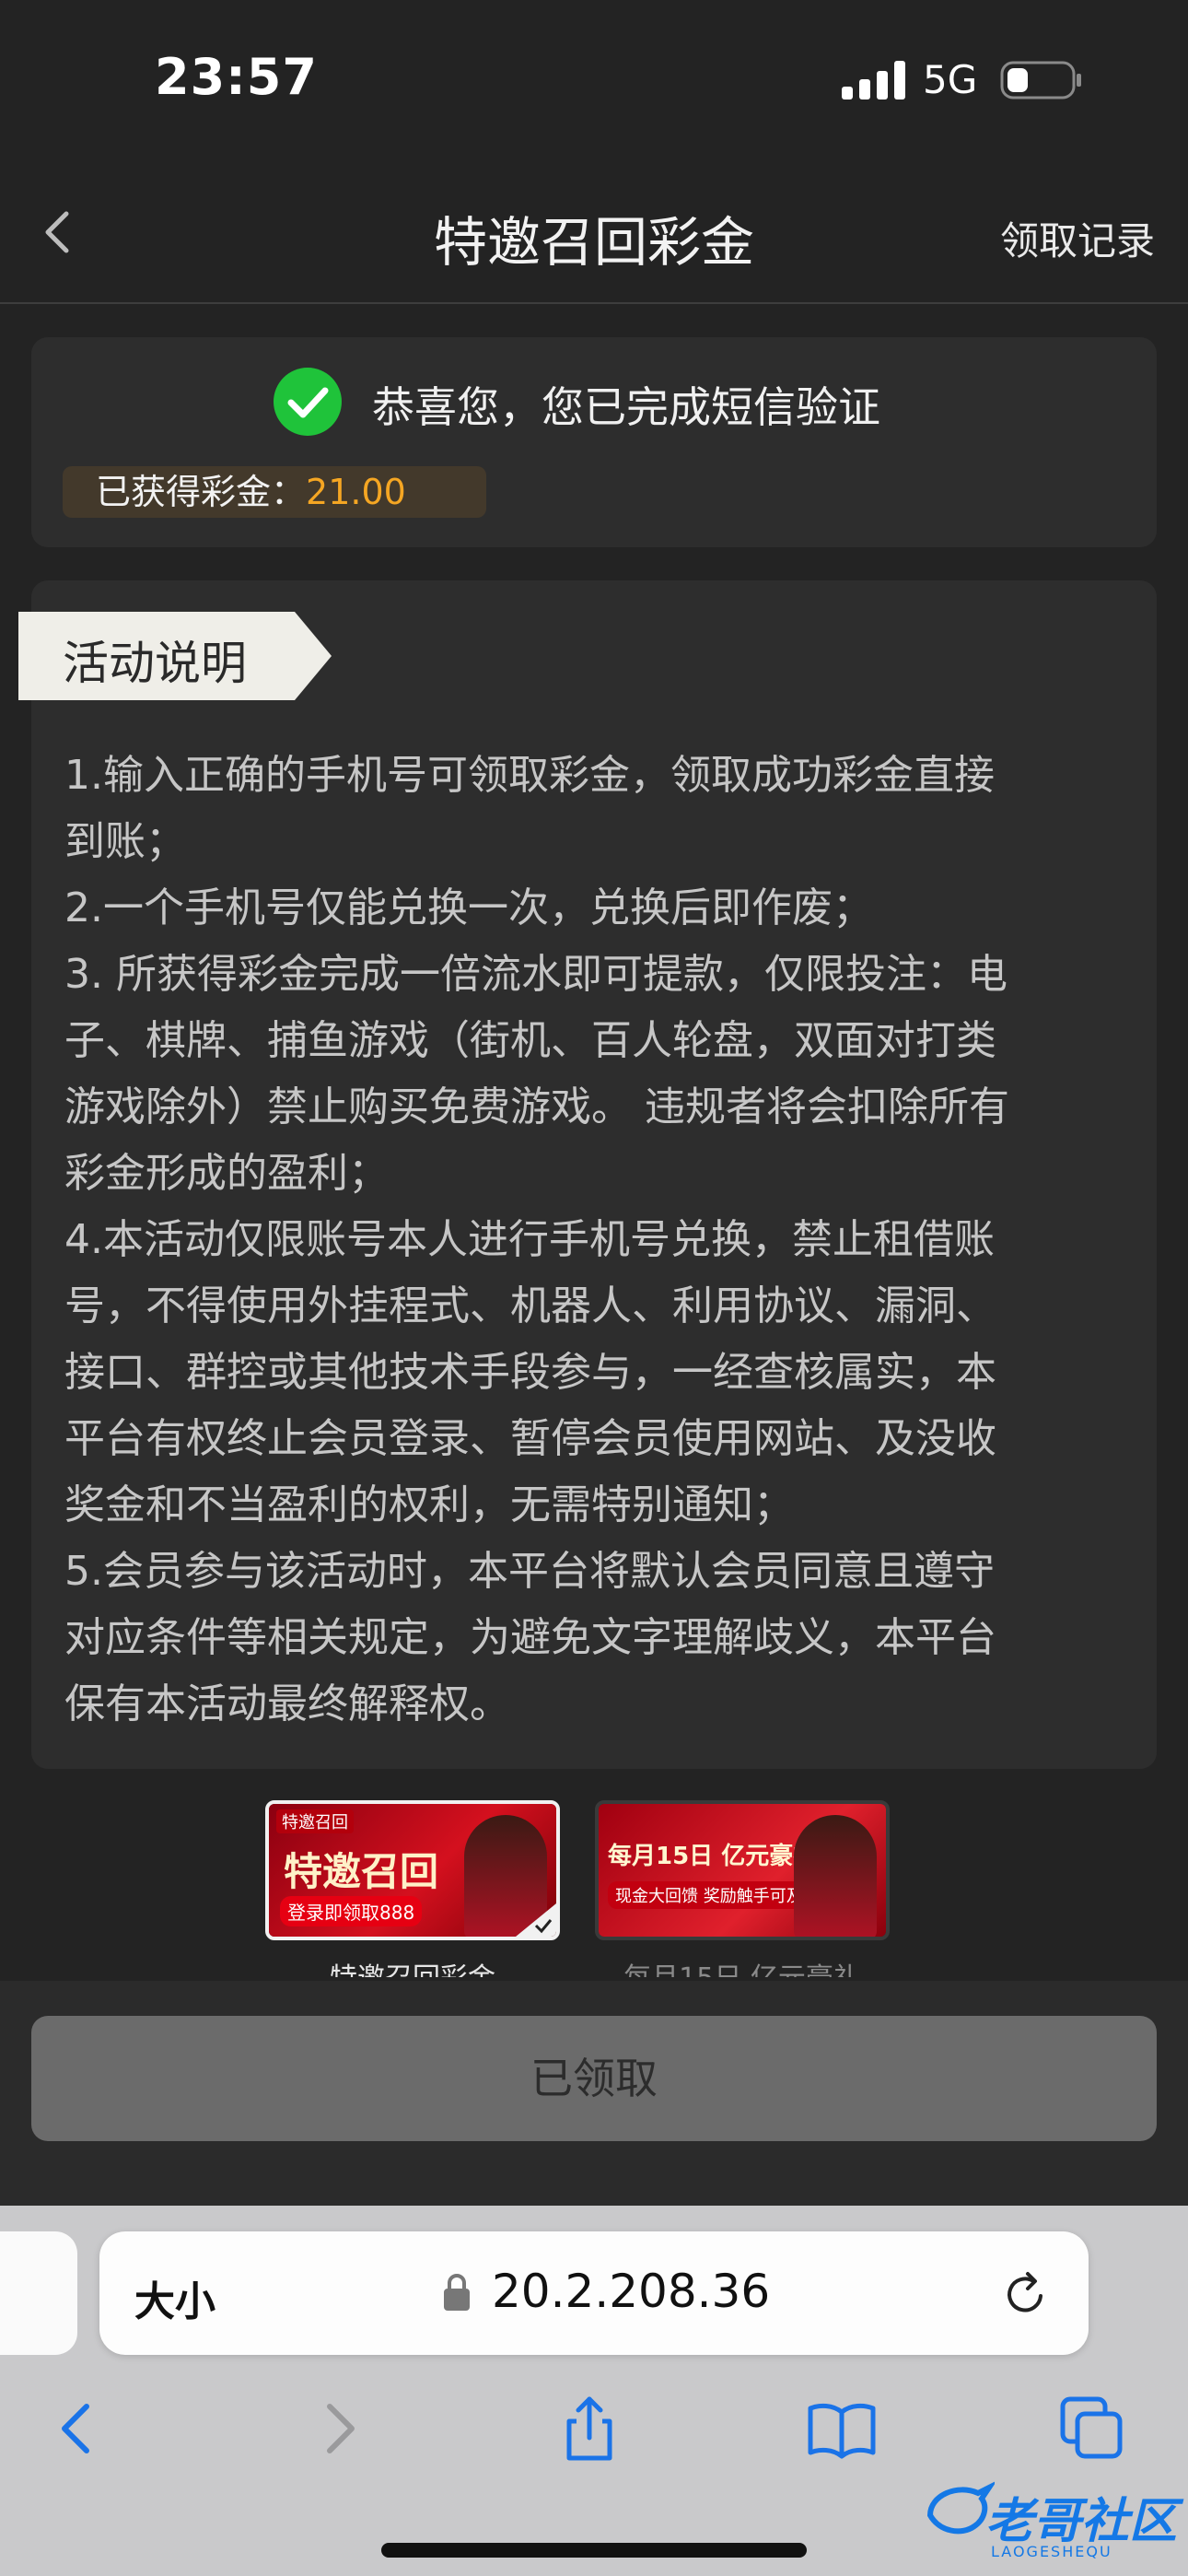  What do you see at coordinates (79, 2428) in the screenshot?
I see `back-icon` at bounding box center [79, 2428].